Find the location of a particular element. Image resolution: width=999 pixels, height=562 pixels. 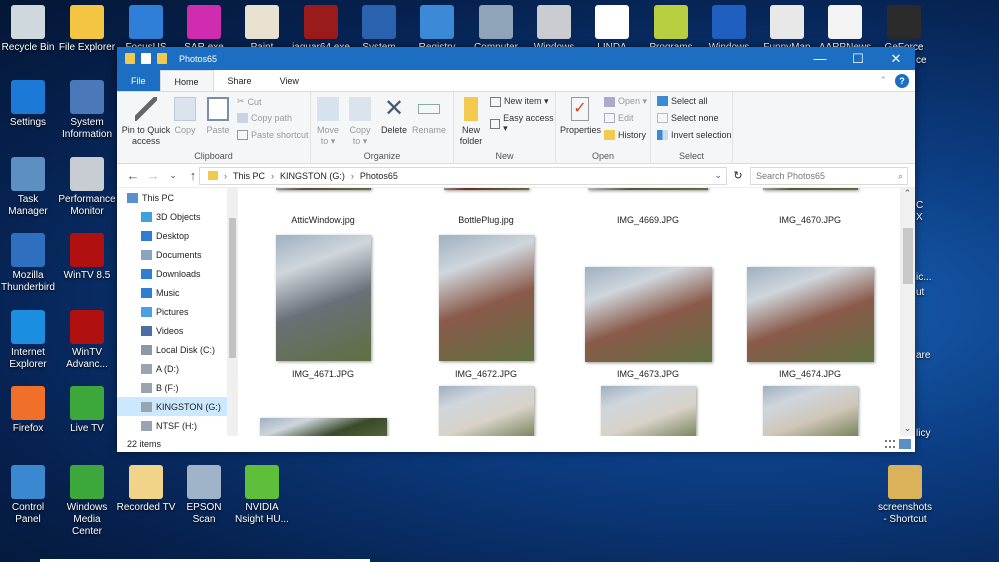

back-button: ← is located at coordinates (133, 175).